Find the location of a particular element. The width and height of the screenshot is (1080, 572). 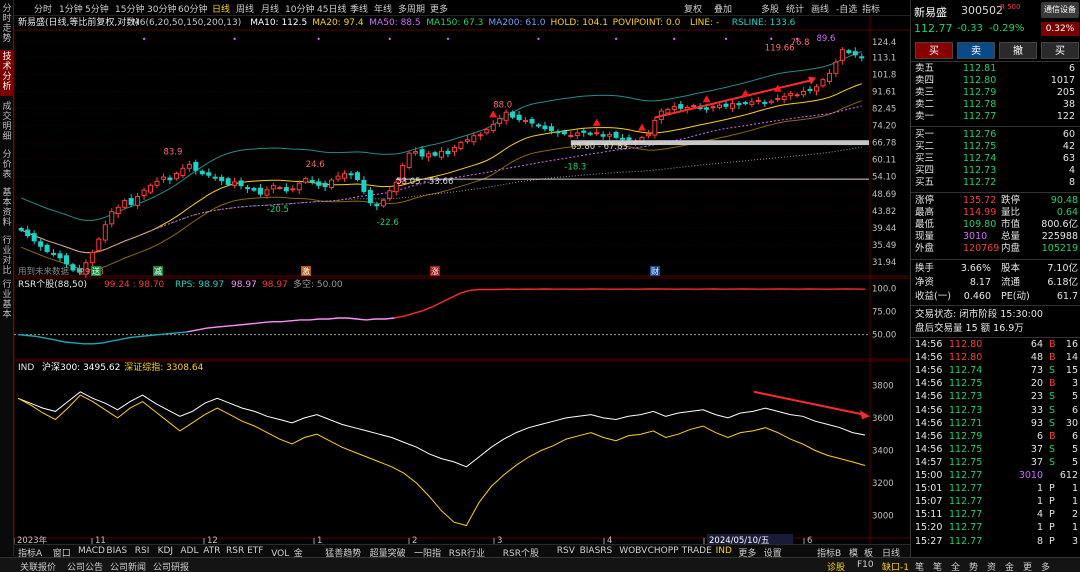

period-5: 60分钟 is located at coordinates (192, 8).